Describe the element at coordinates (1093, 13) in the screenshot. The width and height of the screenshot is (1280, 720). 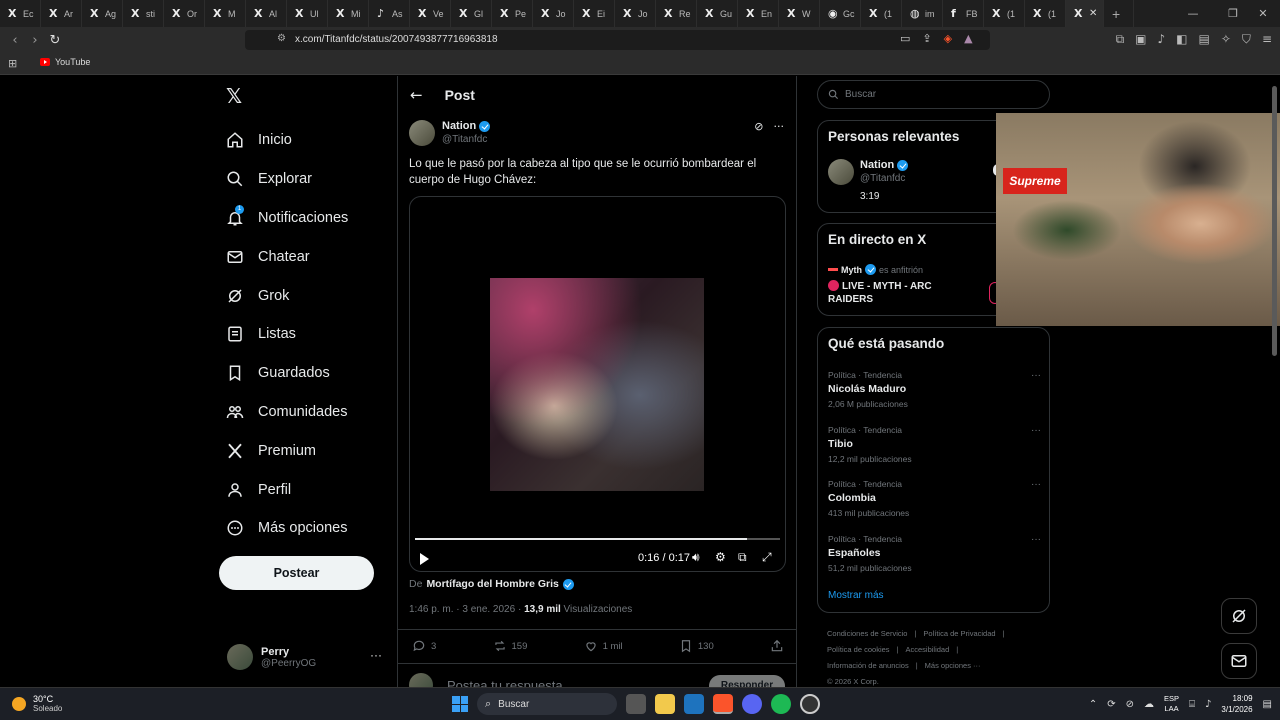
I see `close-tab-icon: ✕` at that location.